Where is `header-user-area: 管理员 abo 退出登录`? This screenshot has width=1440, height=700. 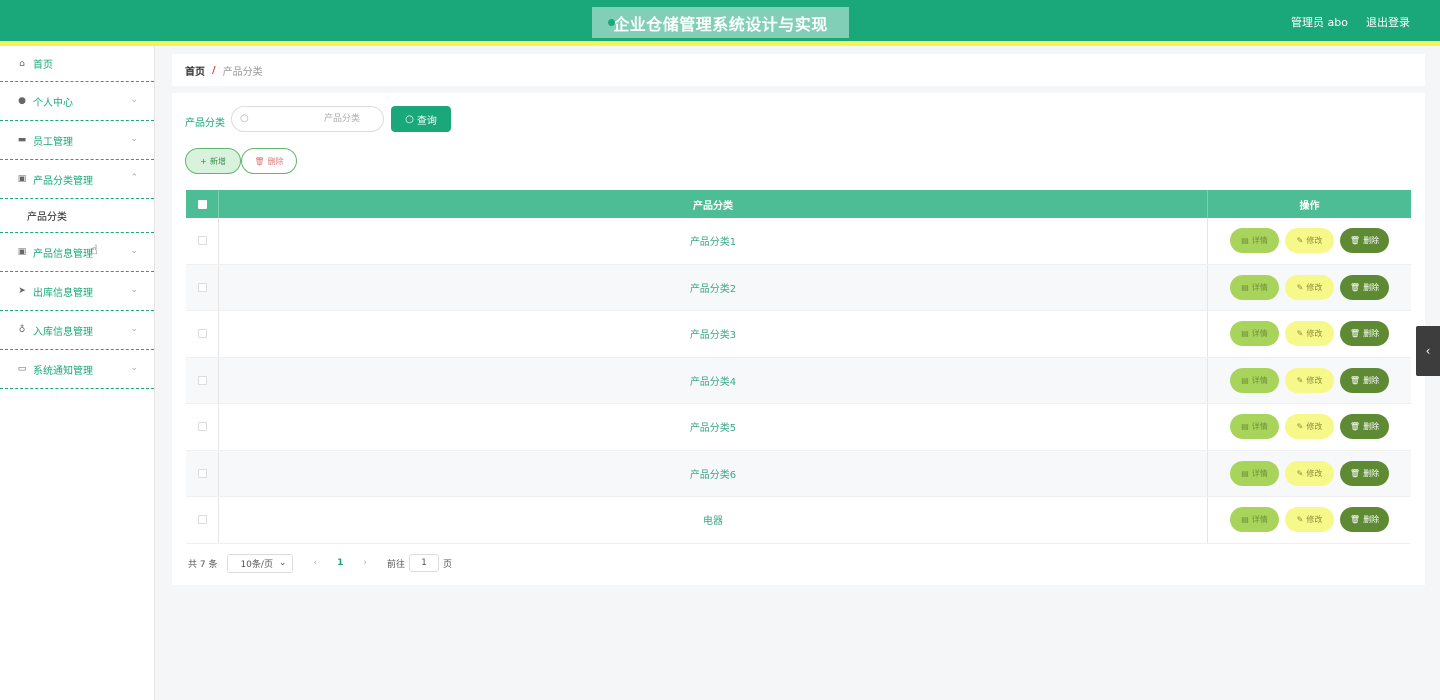
header-user-area: 管理员 abo 退出登录 is located at coordinates (1350, 22).